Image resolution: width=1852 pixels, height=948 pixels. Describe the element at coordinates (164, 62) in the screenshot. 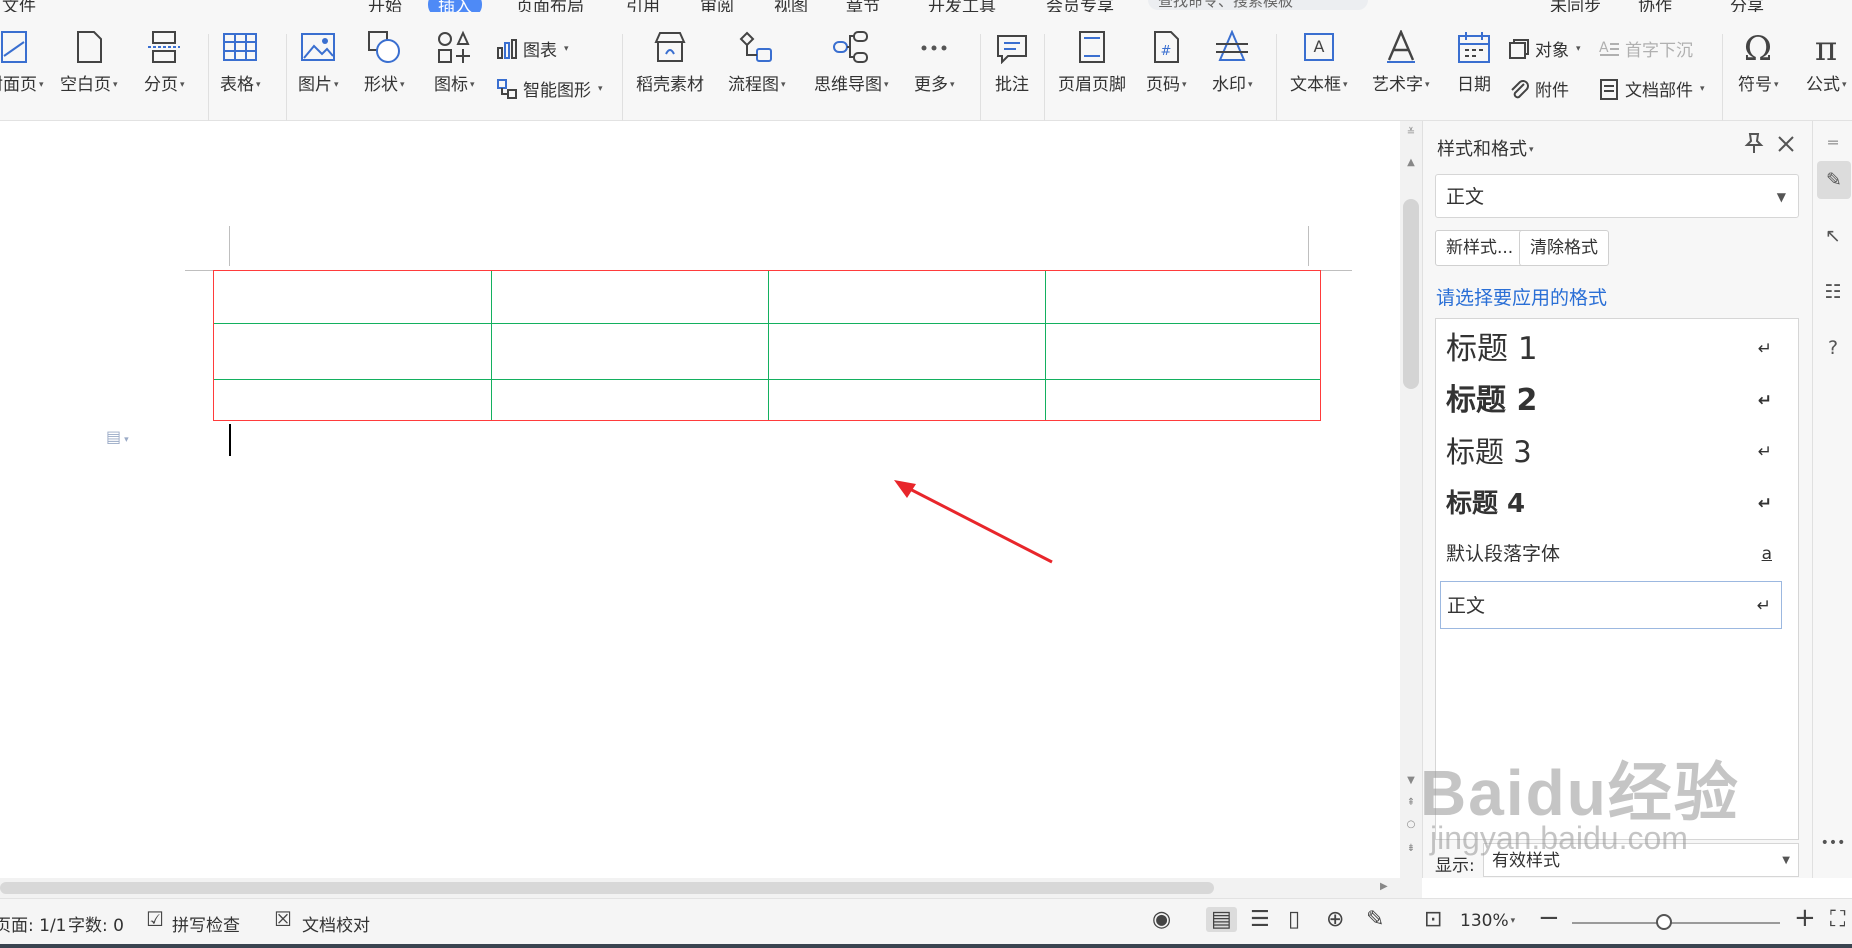

I see `page-break-button: 分页 ▾` at that location.